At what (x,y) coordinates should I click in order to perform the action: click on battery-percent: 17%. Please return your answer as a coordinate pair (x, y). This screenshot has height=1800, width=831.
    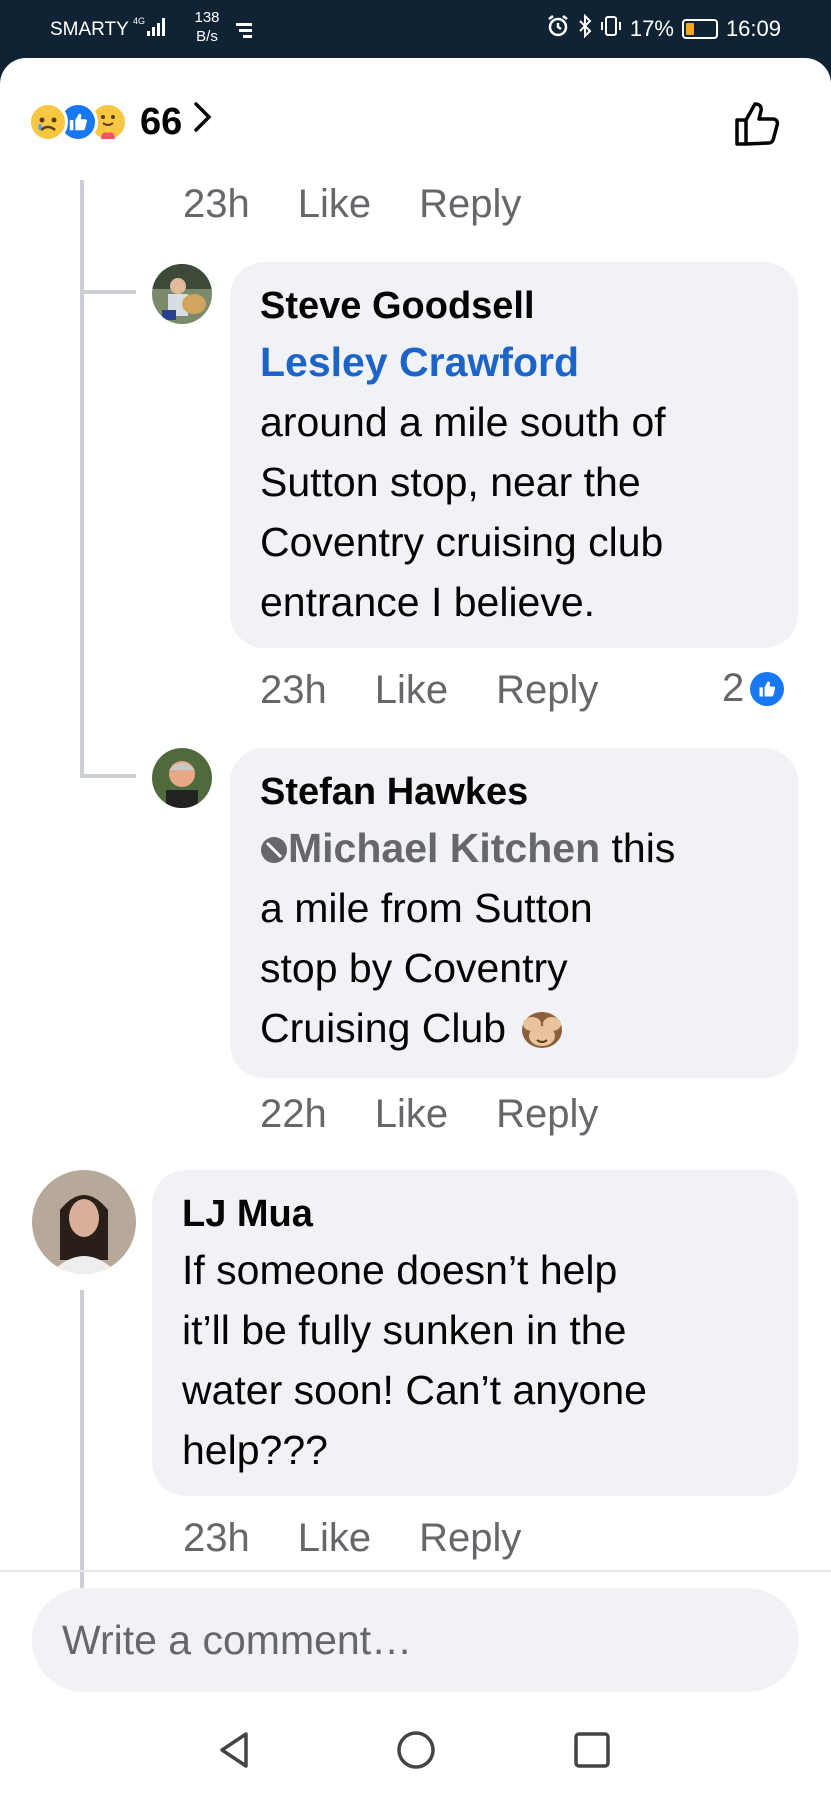
    Looking at the image, I should click on (651, 28).